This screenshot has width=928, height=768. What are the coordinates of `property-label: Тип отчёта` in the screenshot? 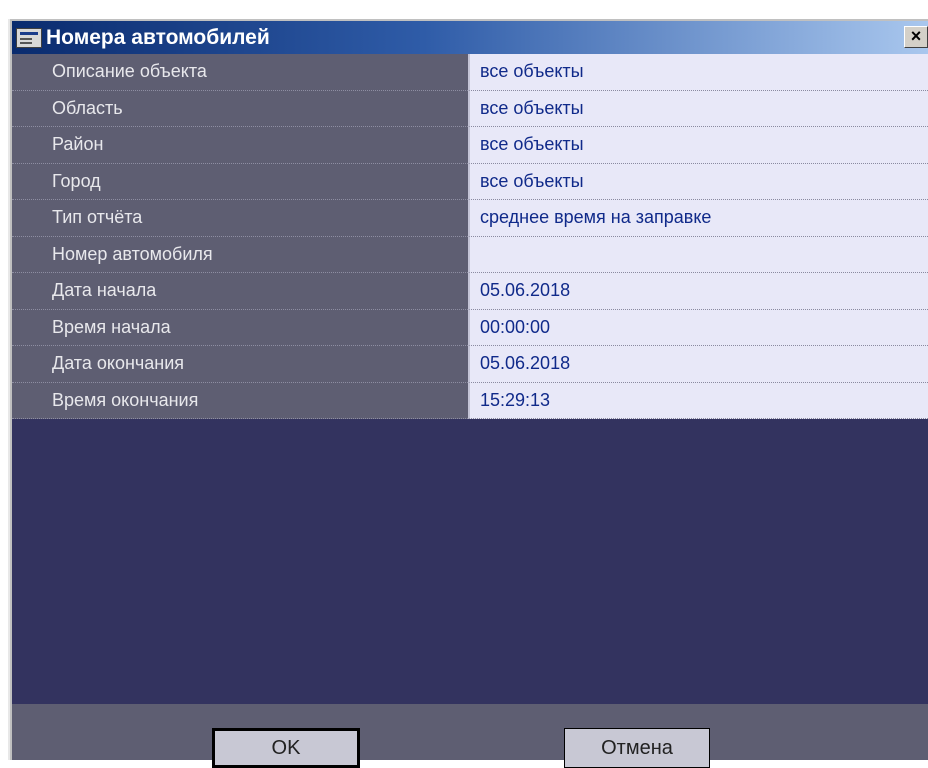 It's located at (240, 218).